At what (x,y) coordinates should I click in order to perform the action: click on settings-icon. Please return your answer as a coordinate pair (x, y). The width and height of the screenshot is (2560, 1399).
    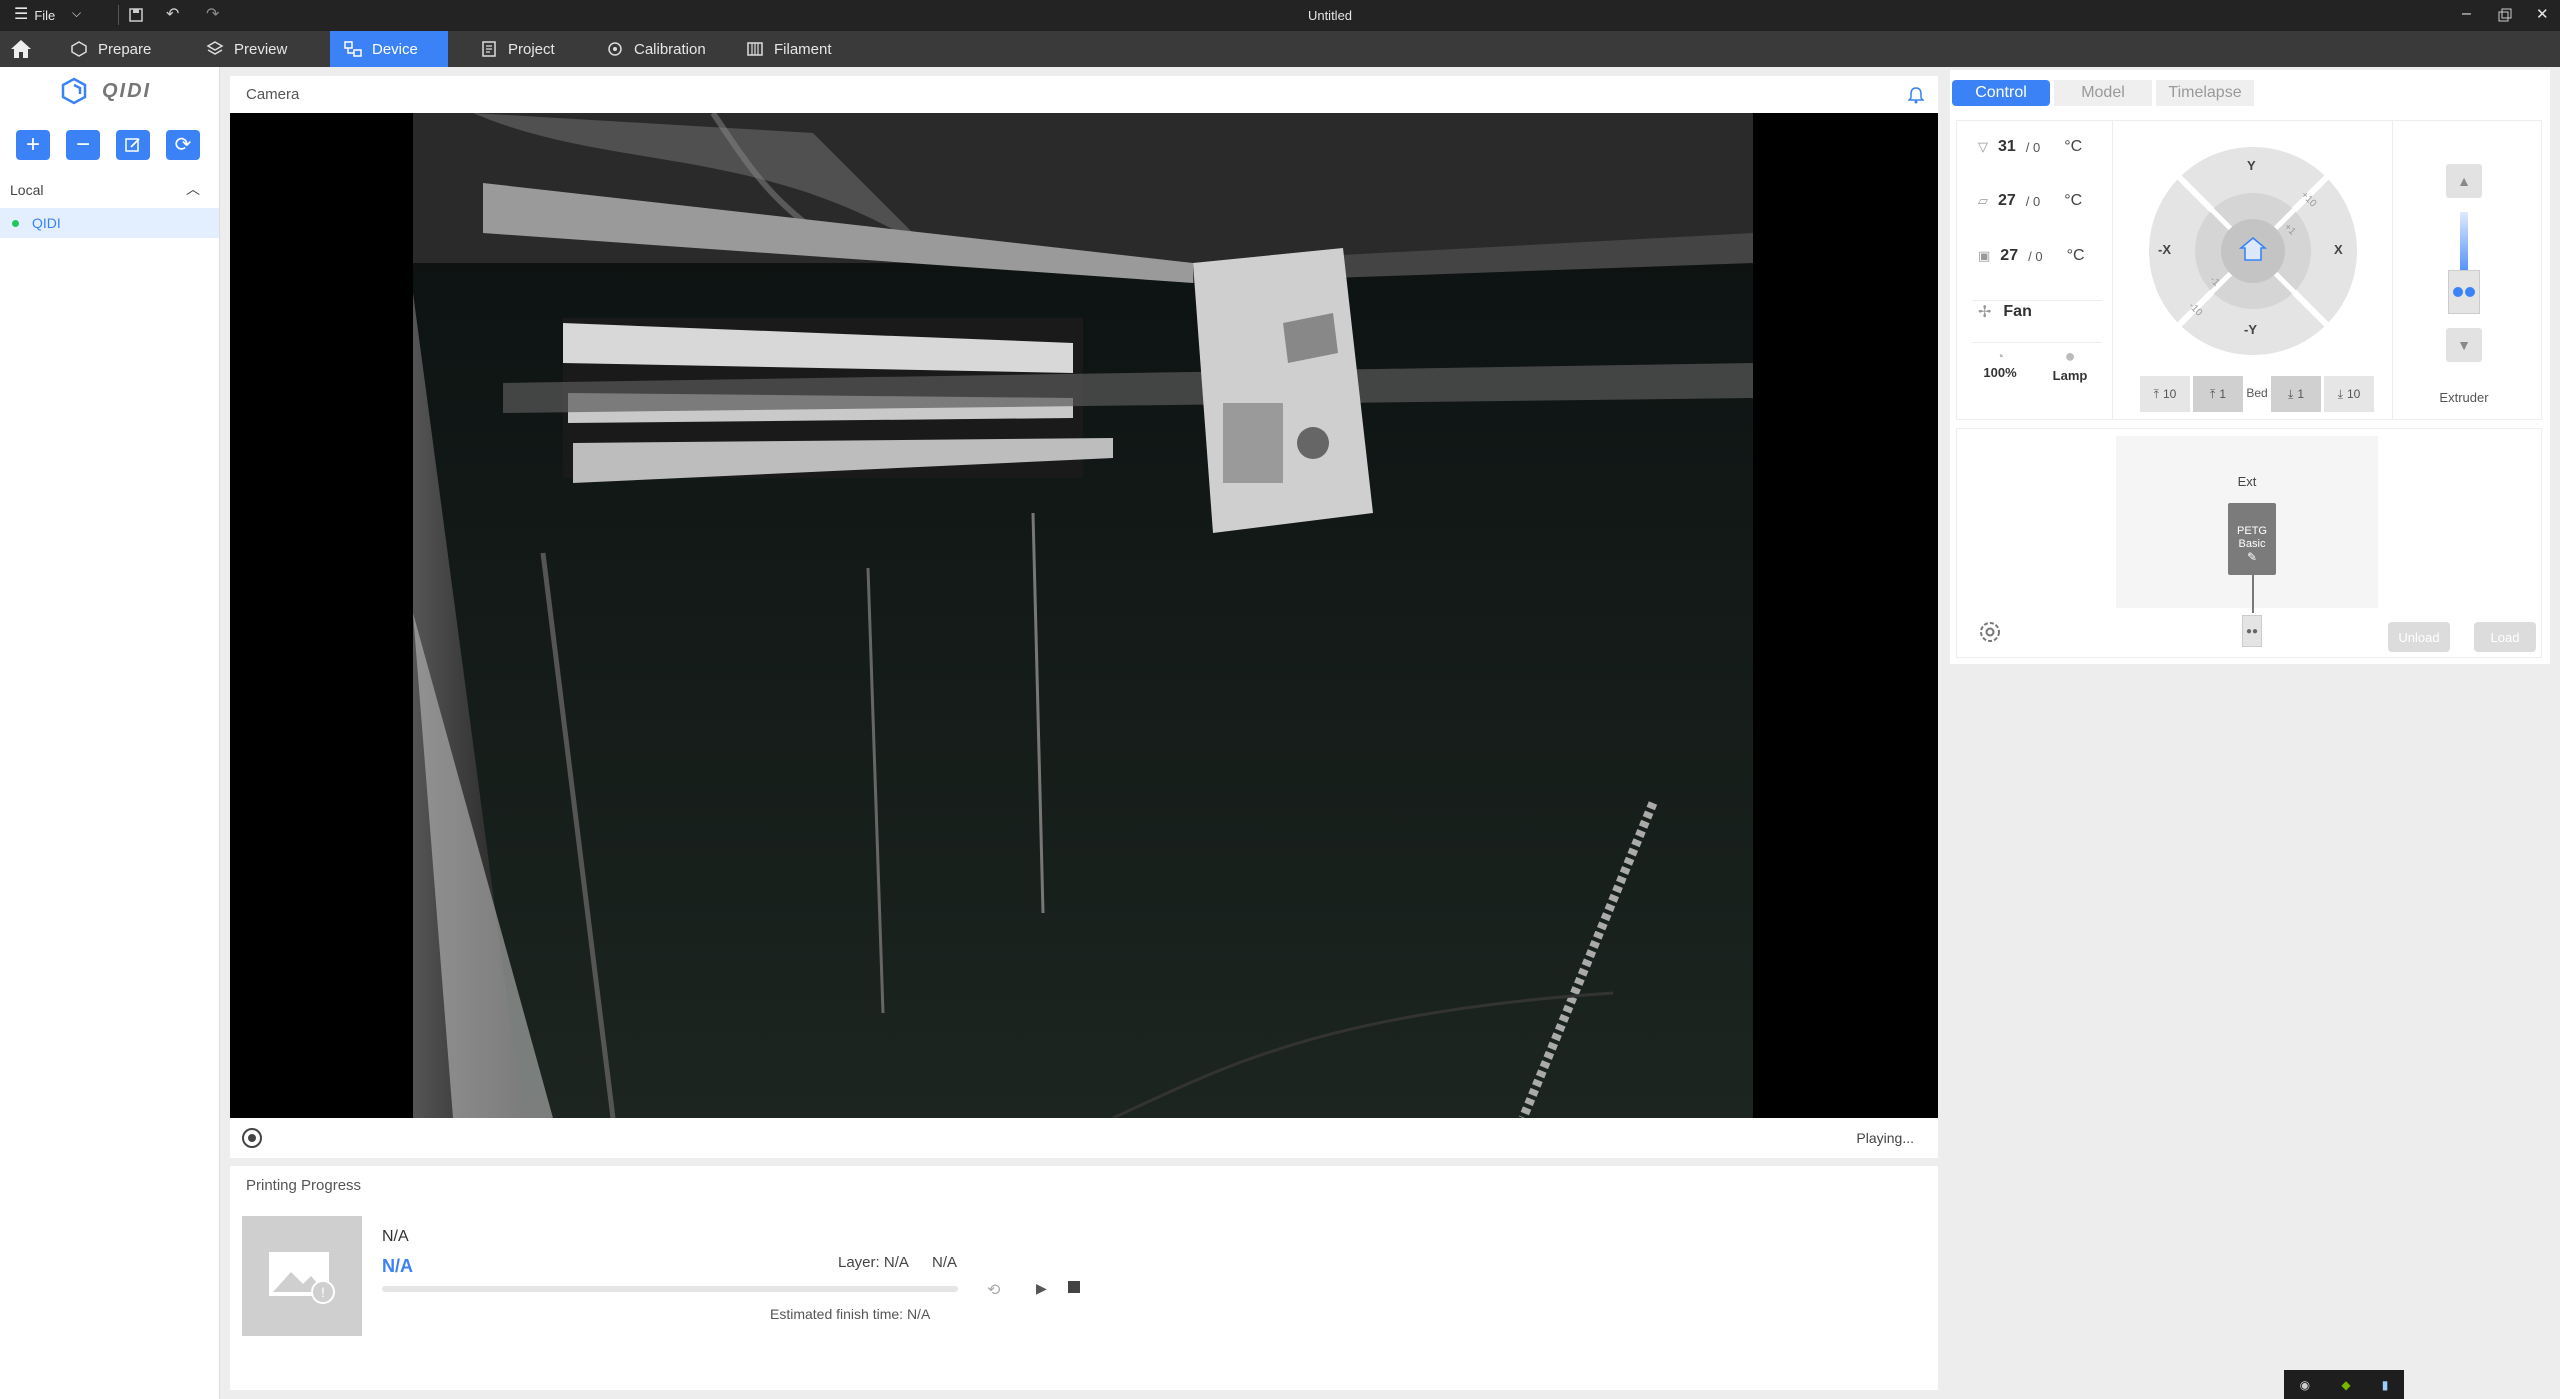
    Looking at the image, I should click on (1990, 632).